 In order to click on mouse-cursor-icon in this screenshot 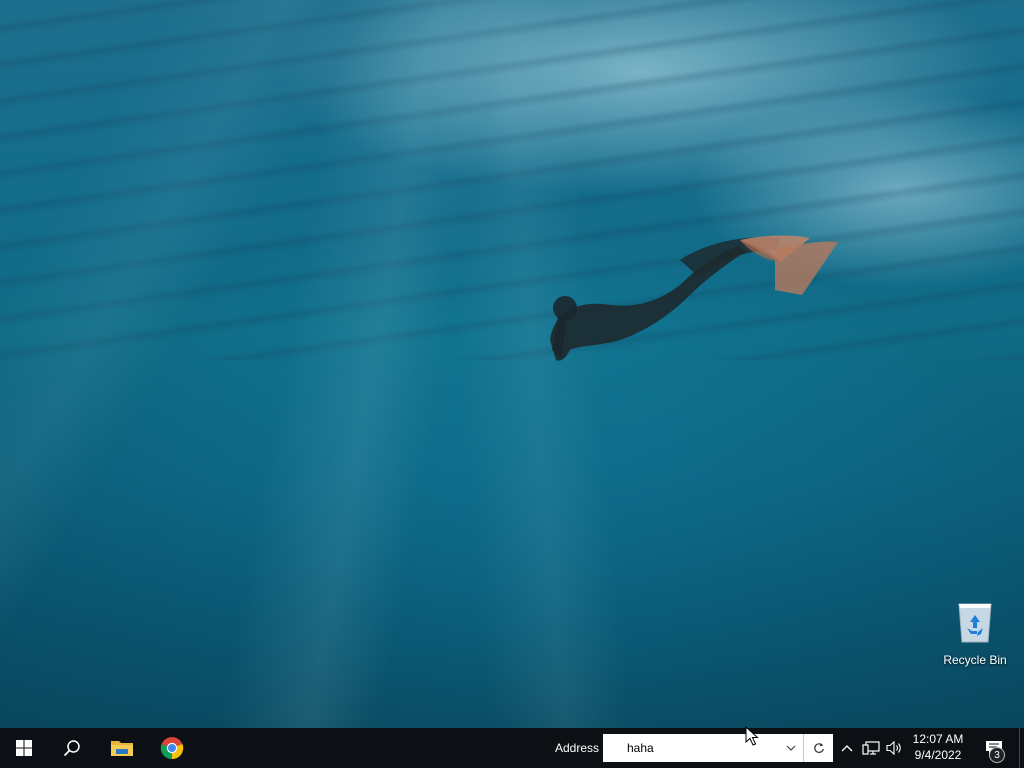, I will do `click(752, 736)`.